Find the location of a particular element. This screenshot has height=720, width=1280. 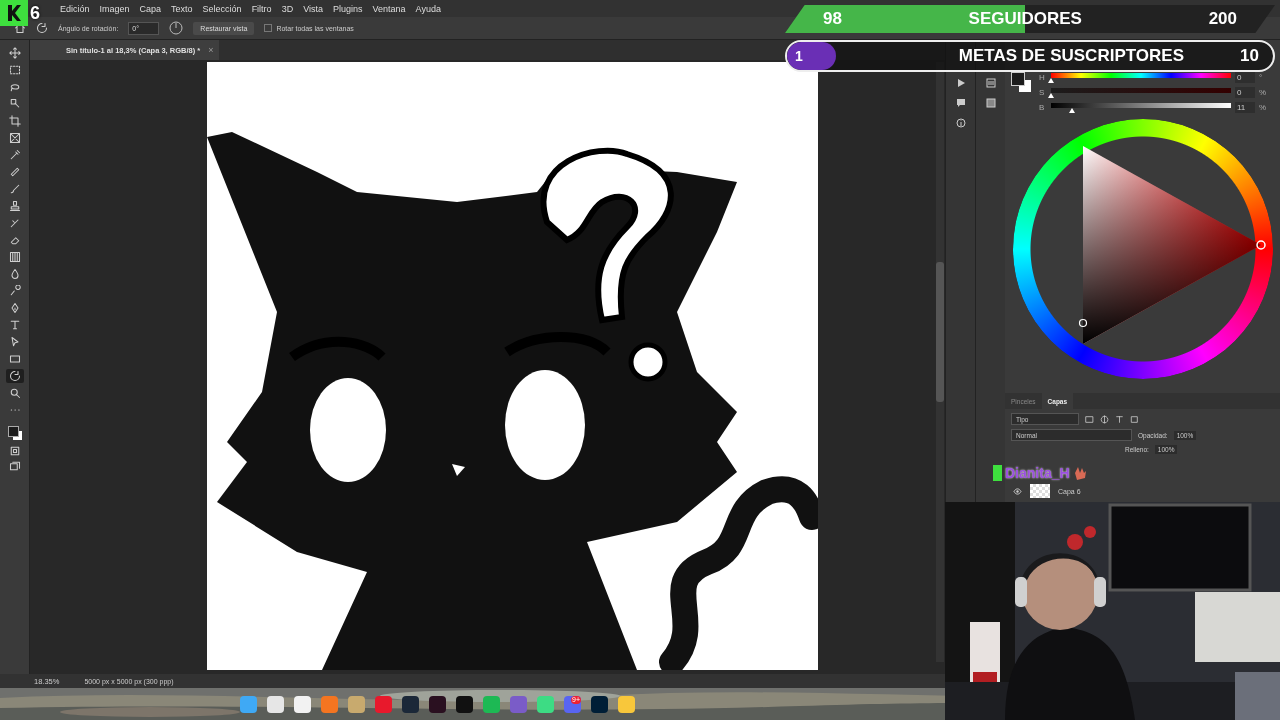

info-icon is located at coordinates (960, 123).